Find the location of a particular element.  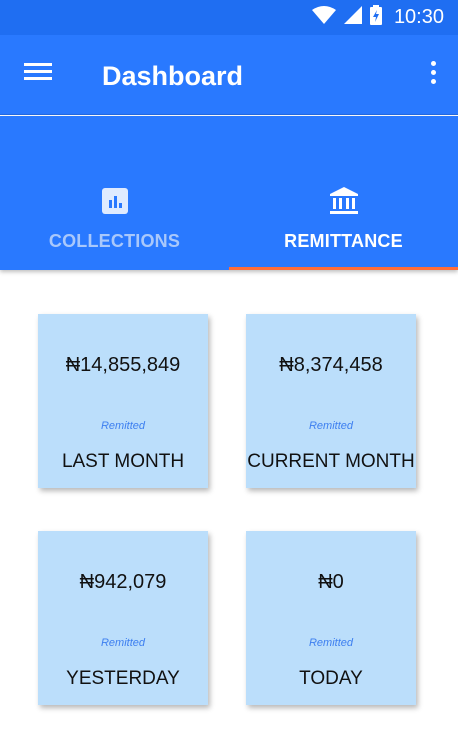

wifi-icon is located at coordinates (323, 17).